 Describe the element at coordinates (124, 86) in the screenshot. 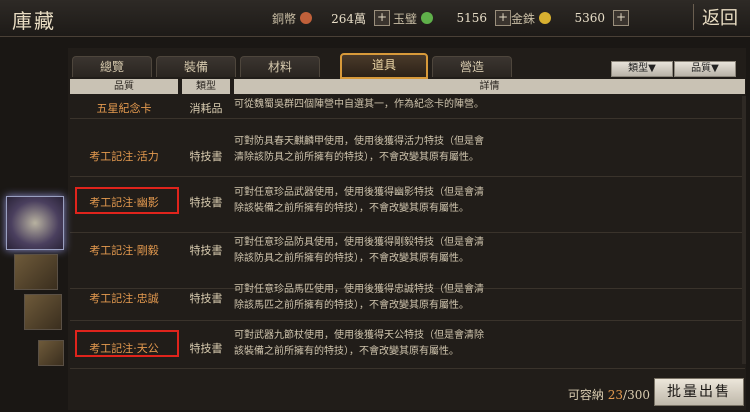

I see `column-header-quality: 品質` at that location.